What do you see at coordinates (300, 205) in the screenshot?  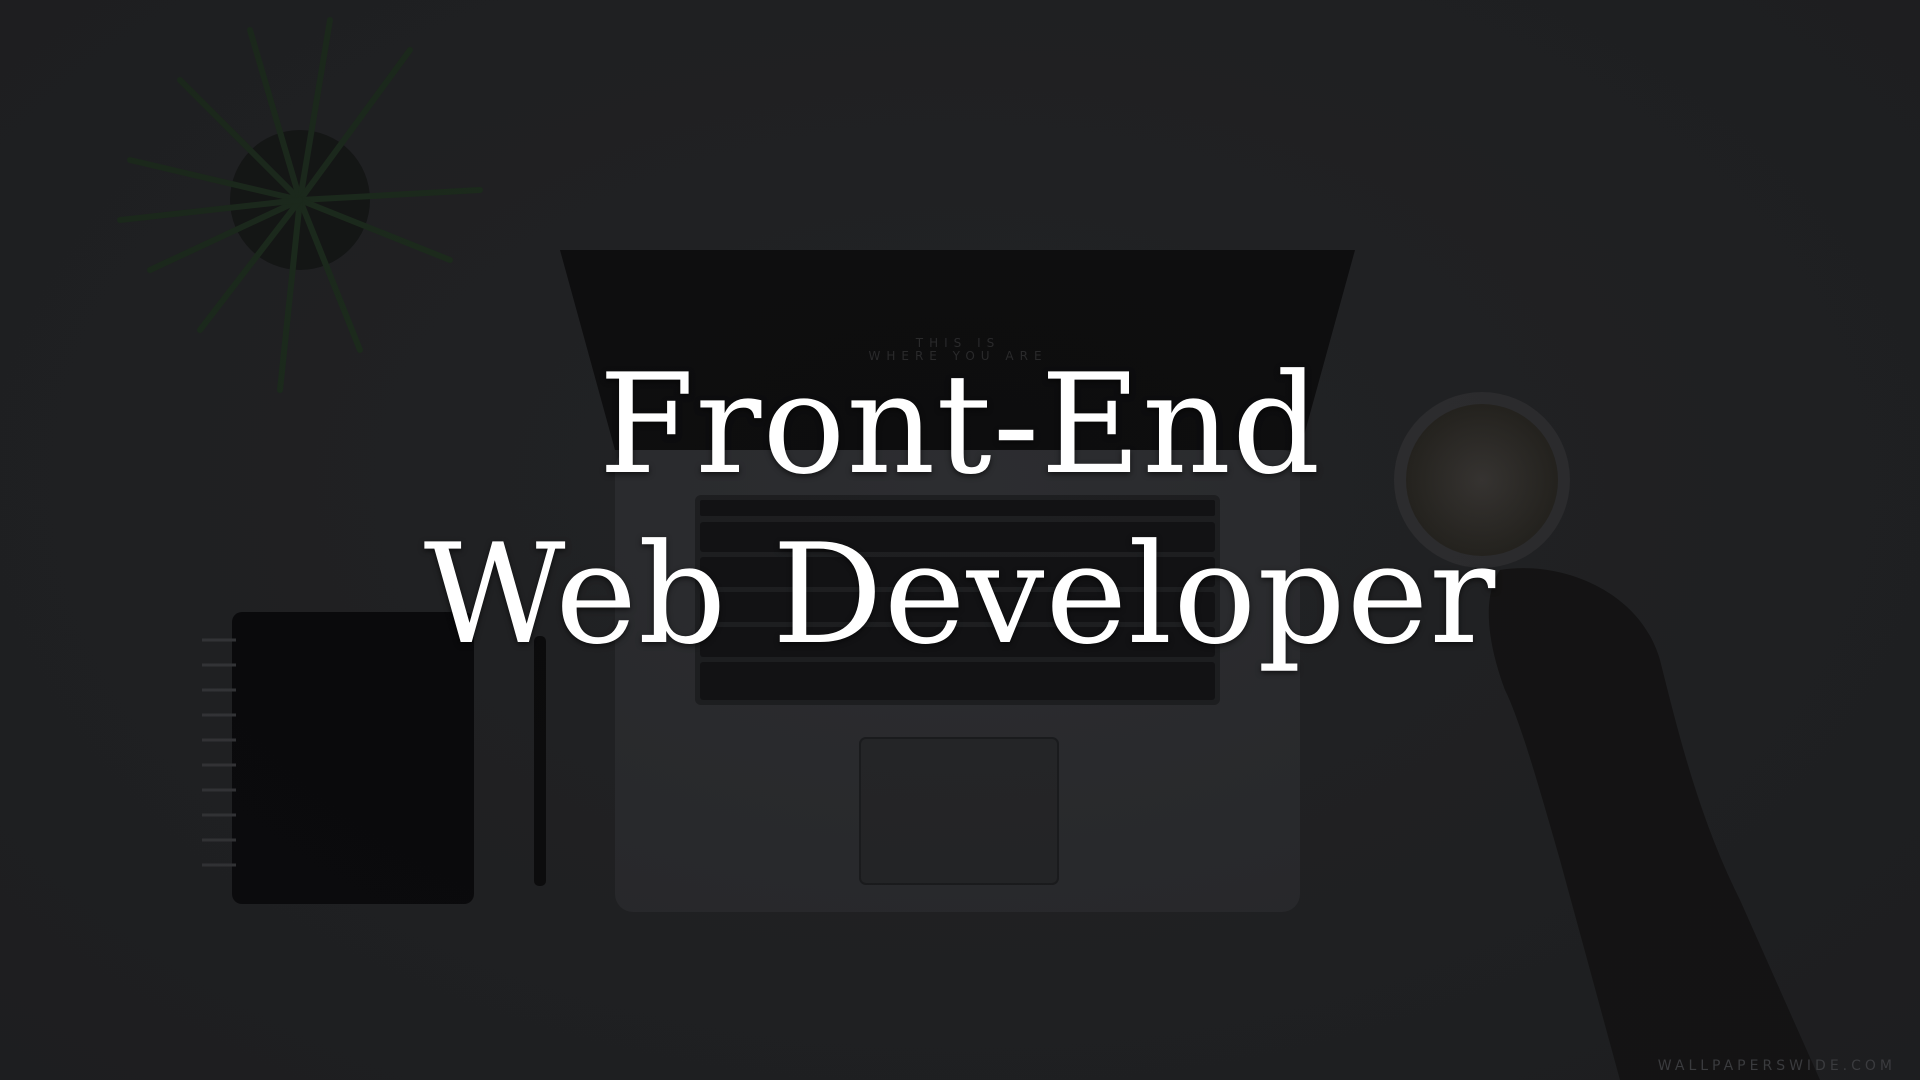 I see `plant-icon` at bounding box center [300, 205].